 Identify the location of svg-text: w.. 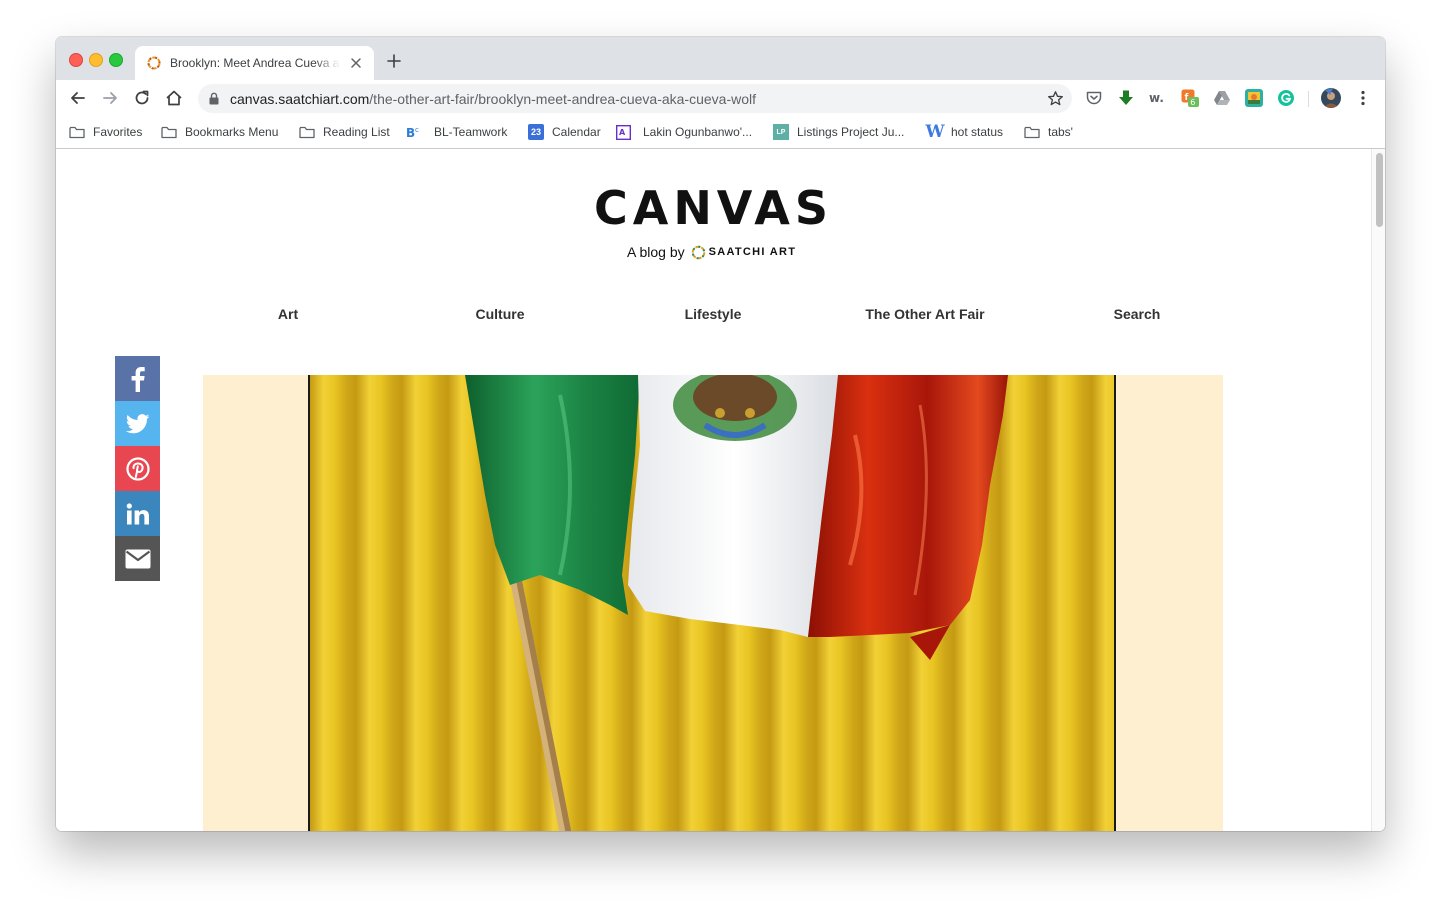
(1156, 98).